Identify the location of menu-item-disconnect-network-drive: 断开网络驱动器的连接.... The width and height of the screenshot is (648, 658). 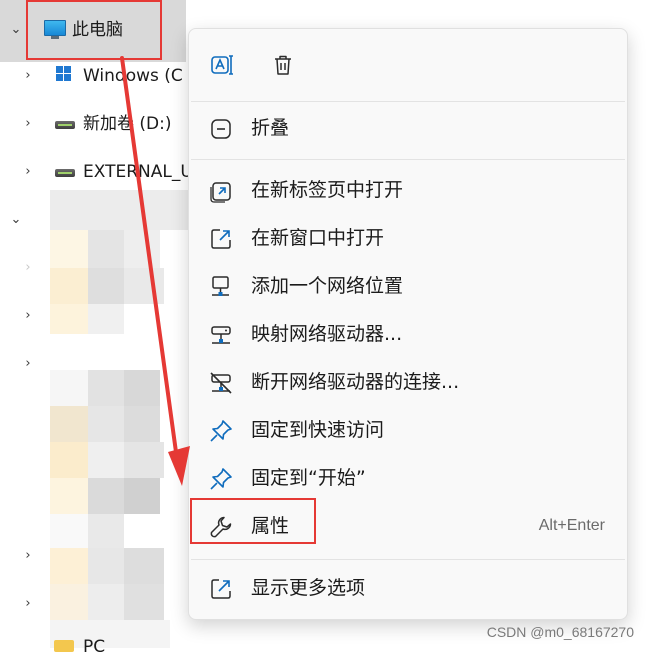
(408, 382).